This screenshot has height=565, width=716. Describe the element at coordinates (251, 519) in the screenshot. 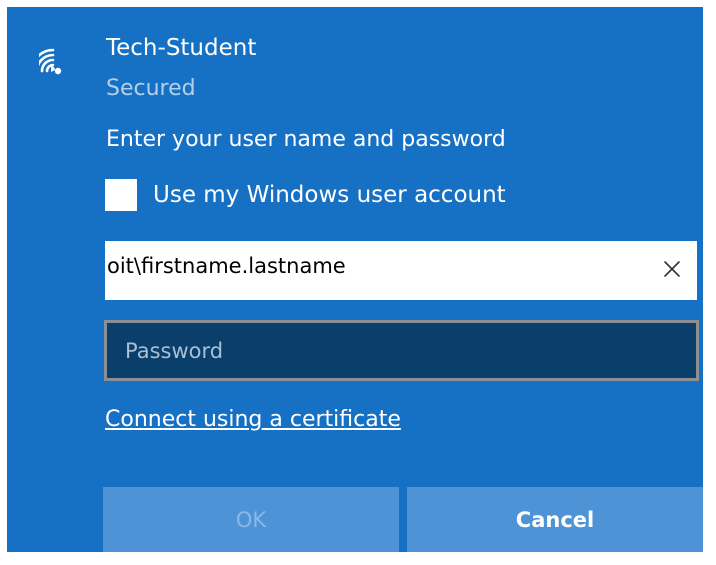

I see `ok-button: OK` at that location.